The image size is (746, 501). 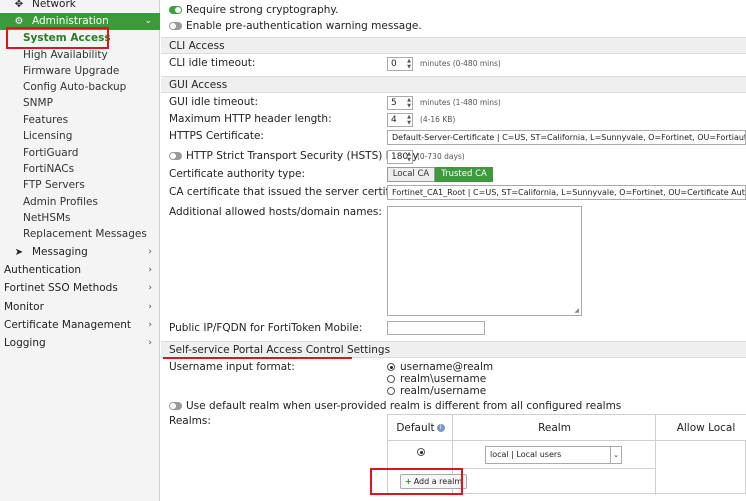 I want to click on ca-type-label: Certificate authority type:, so click(x=237, y=174).